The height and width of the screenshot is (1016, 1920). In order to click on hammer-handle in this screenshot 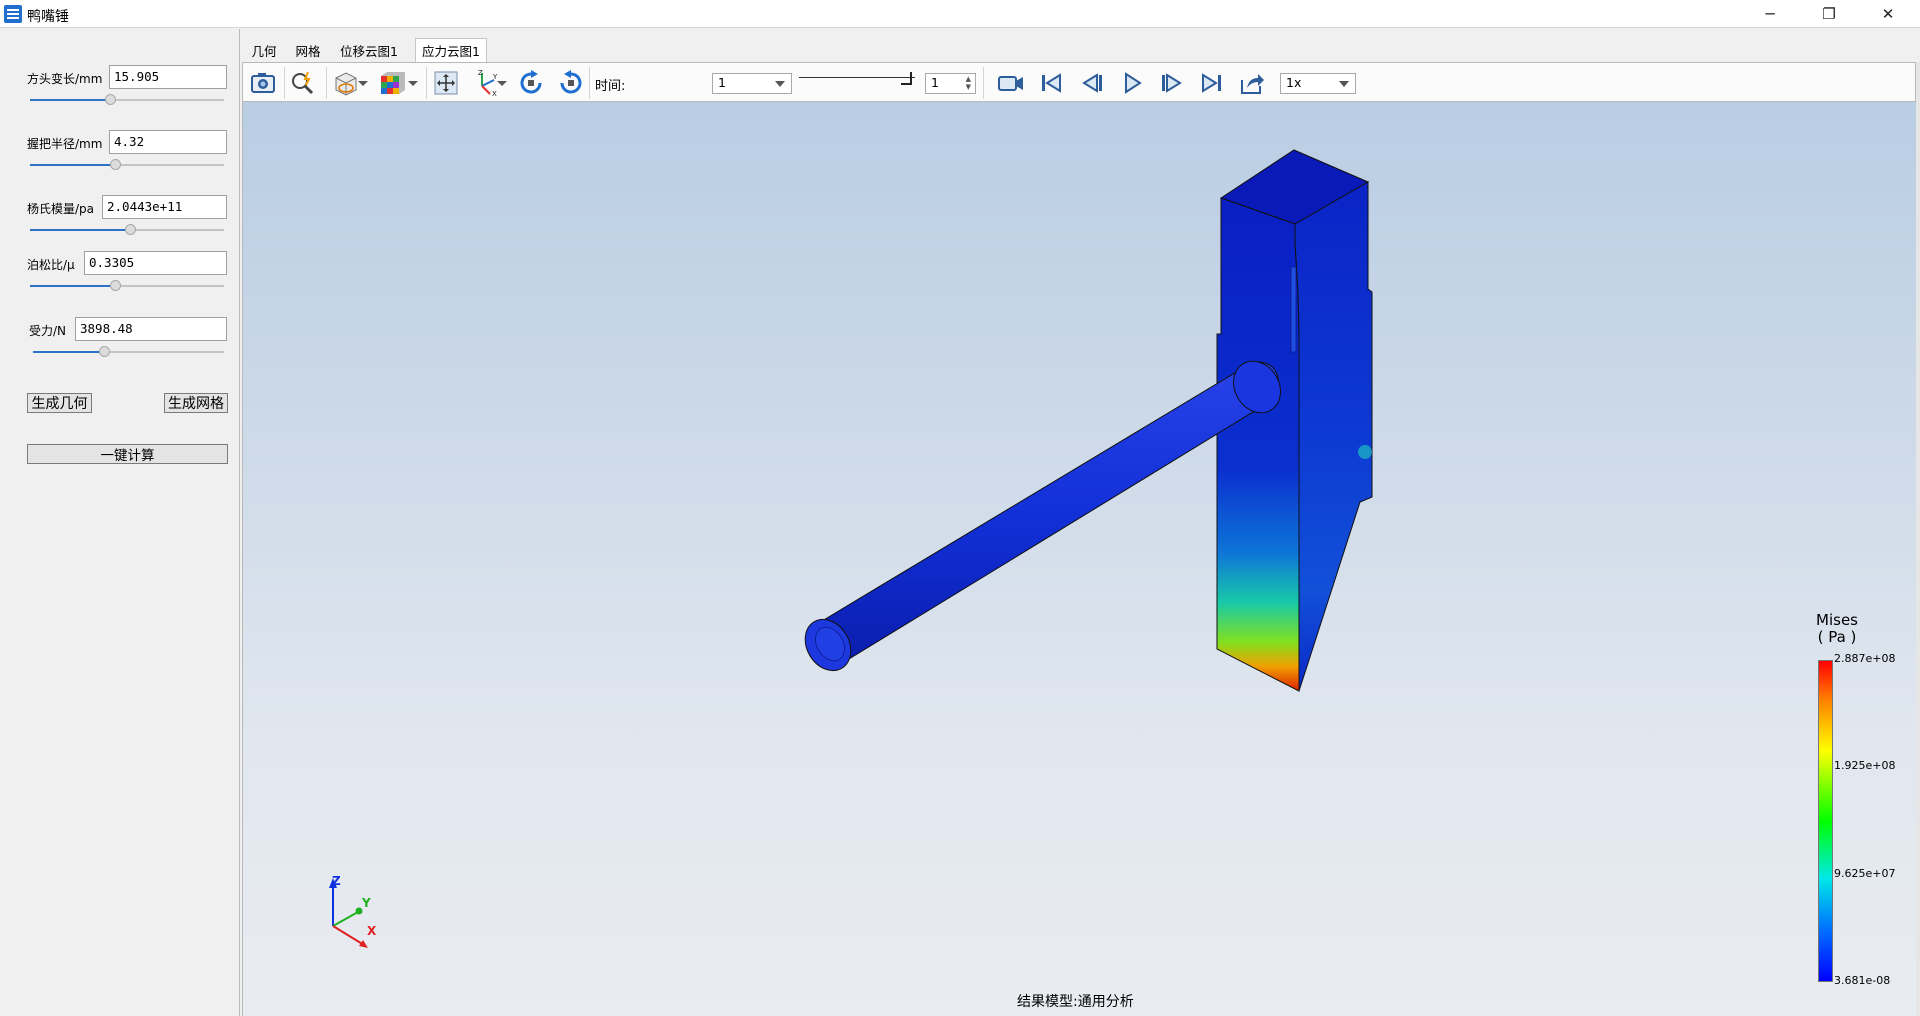, I will do `click(1050, 516)`.